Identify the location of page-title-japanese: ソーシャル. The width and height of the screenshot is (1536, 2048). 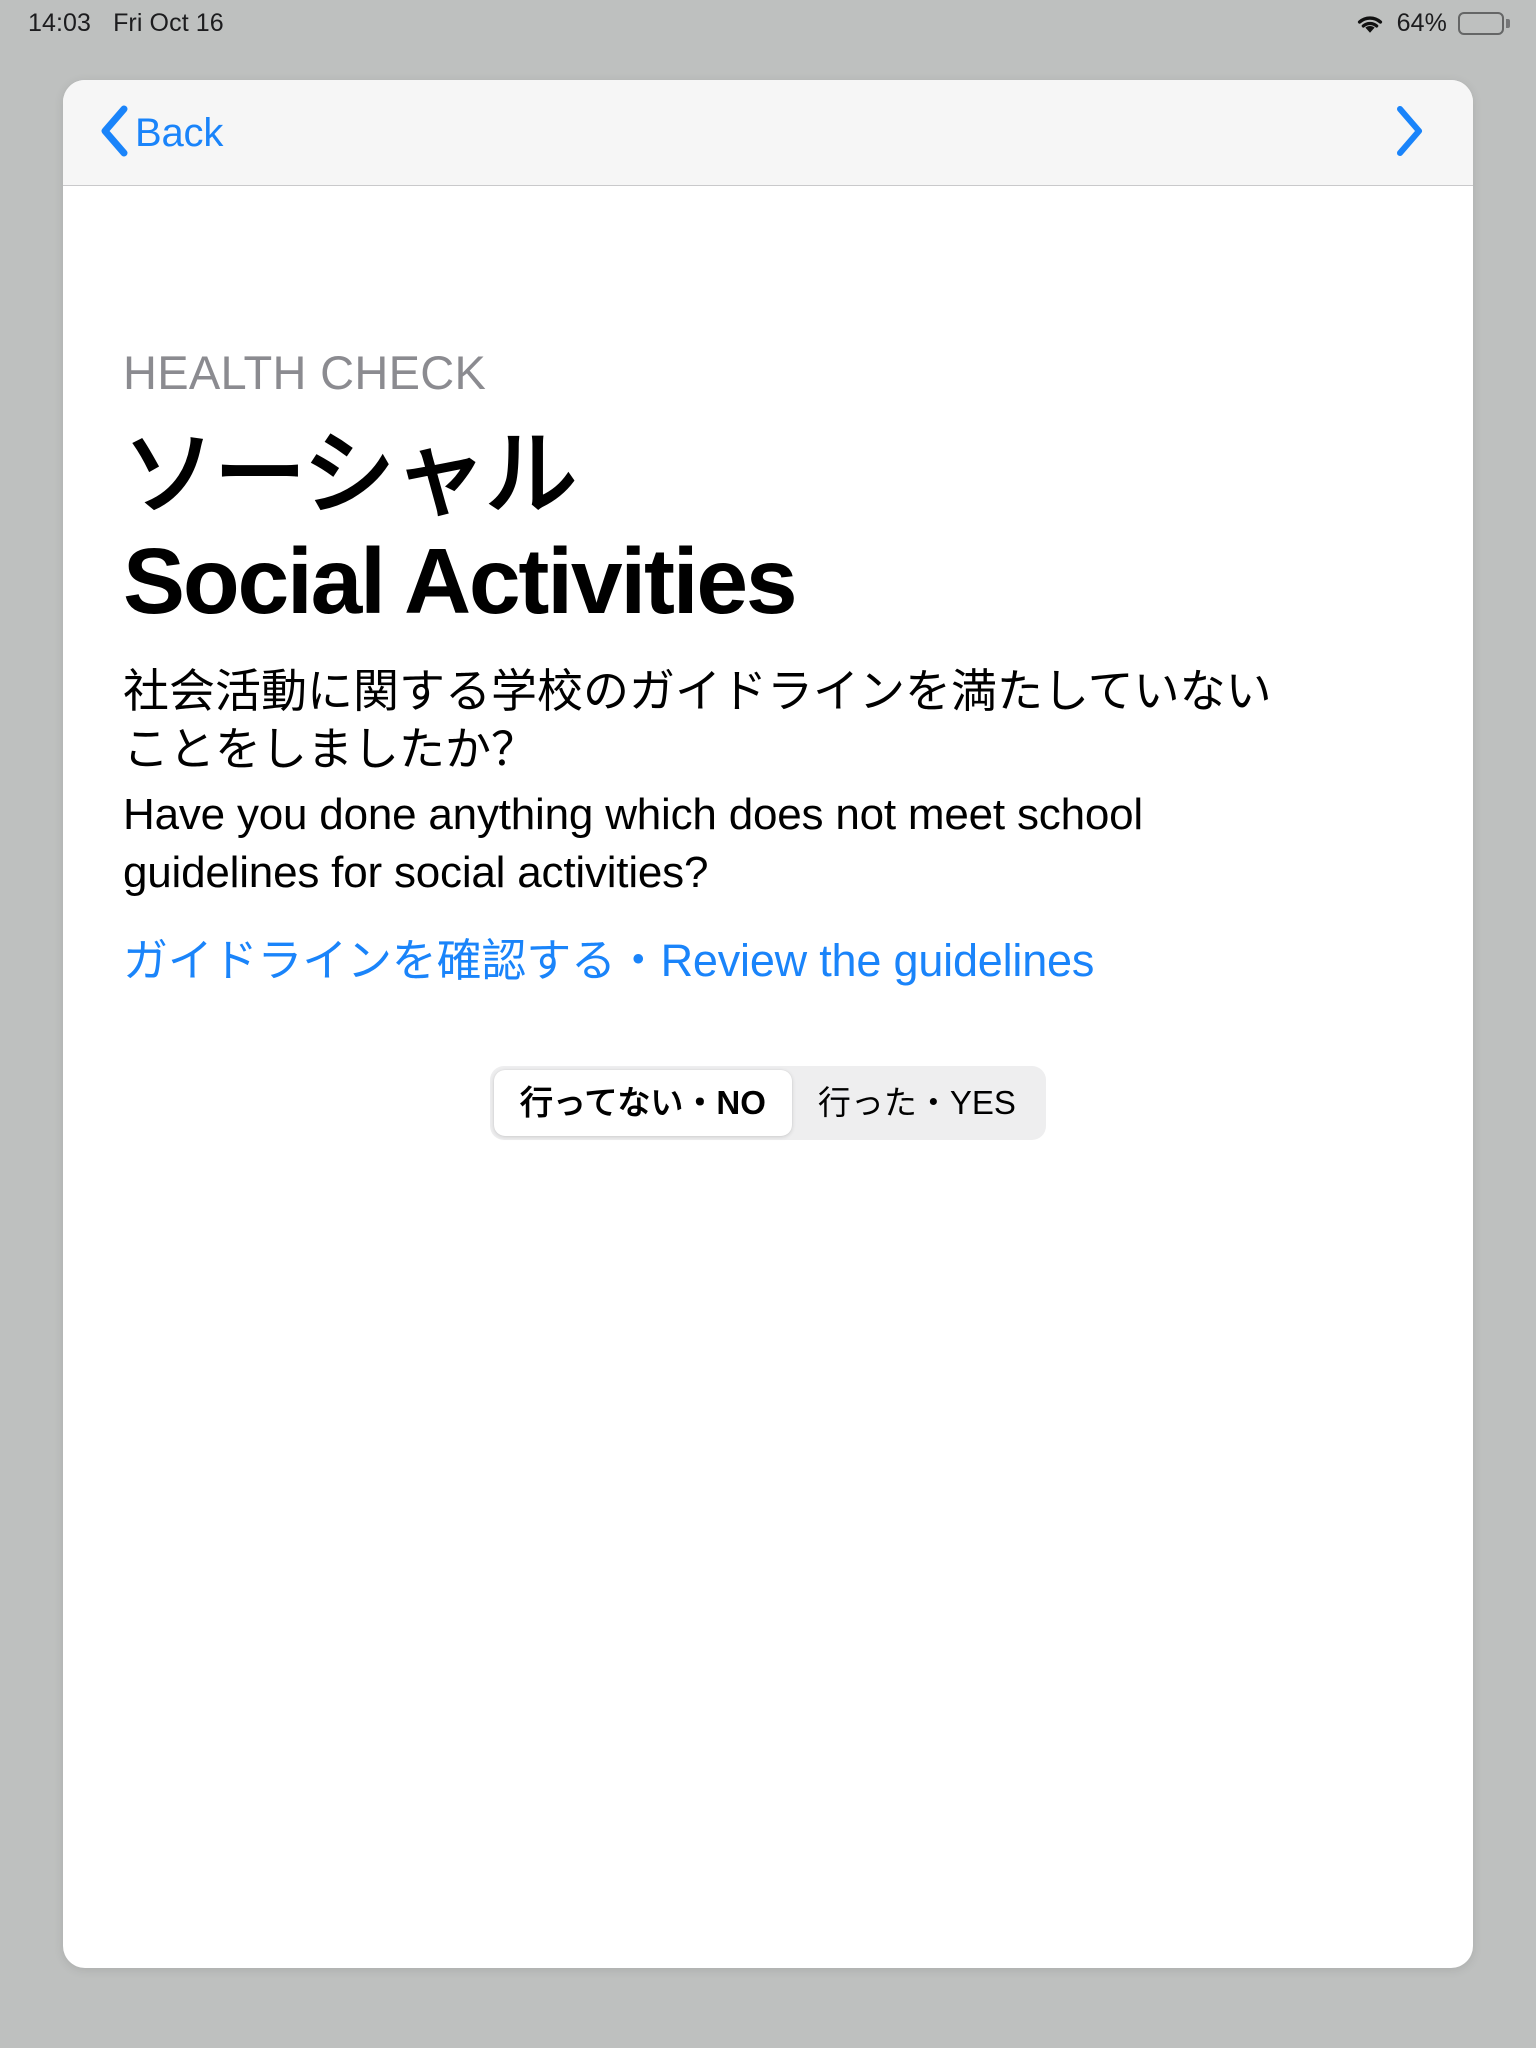
(350, 475).